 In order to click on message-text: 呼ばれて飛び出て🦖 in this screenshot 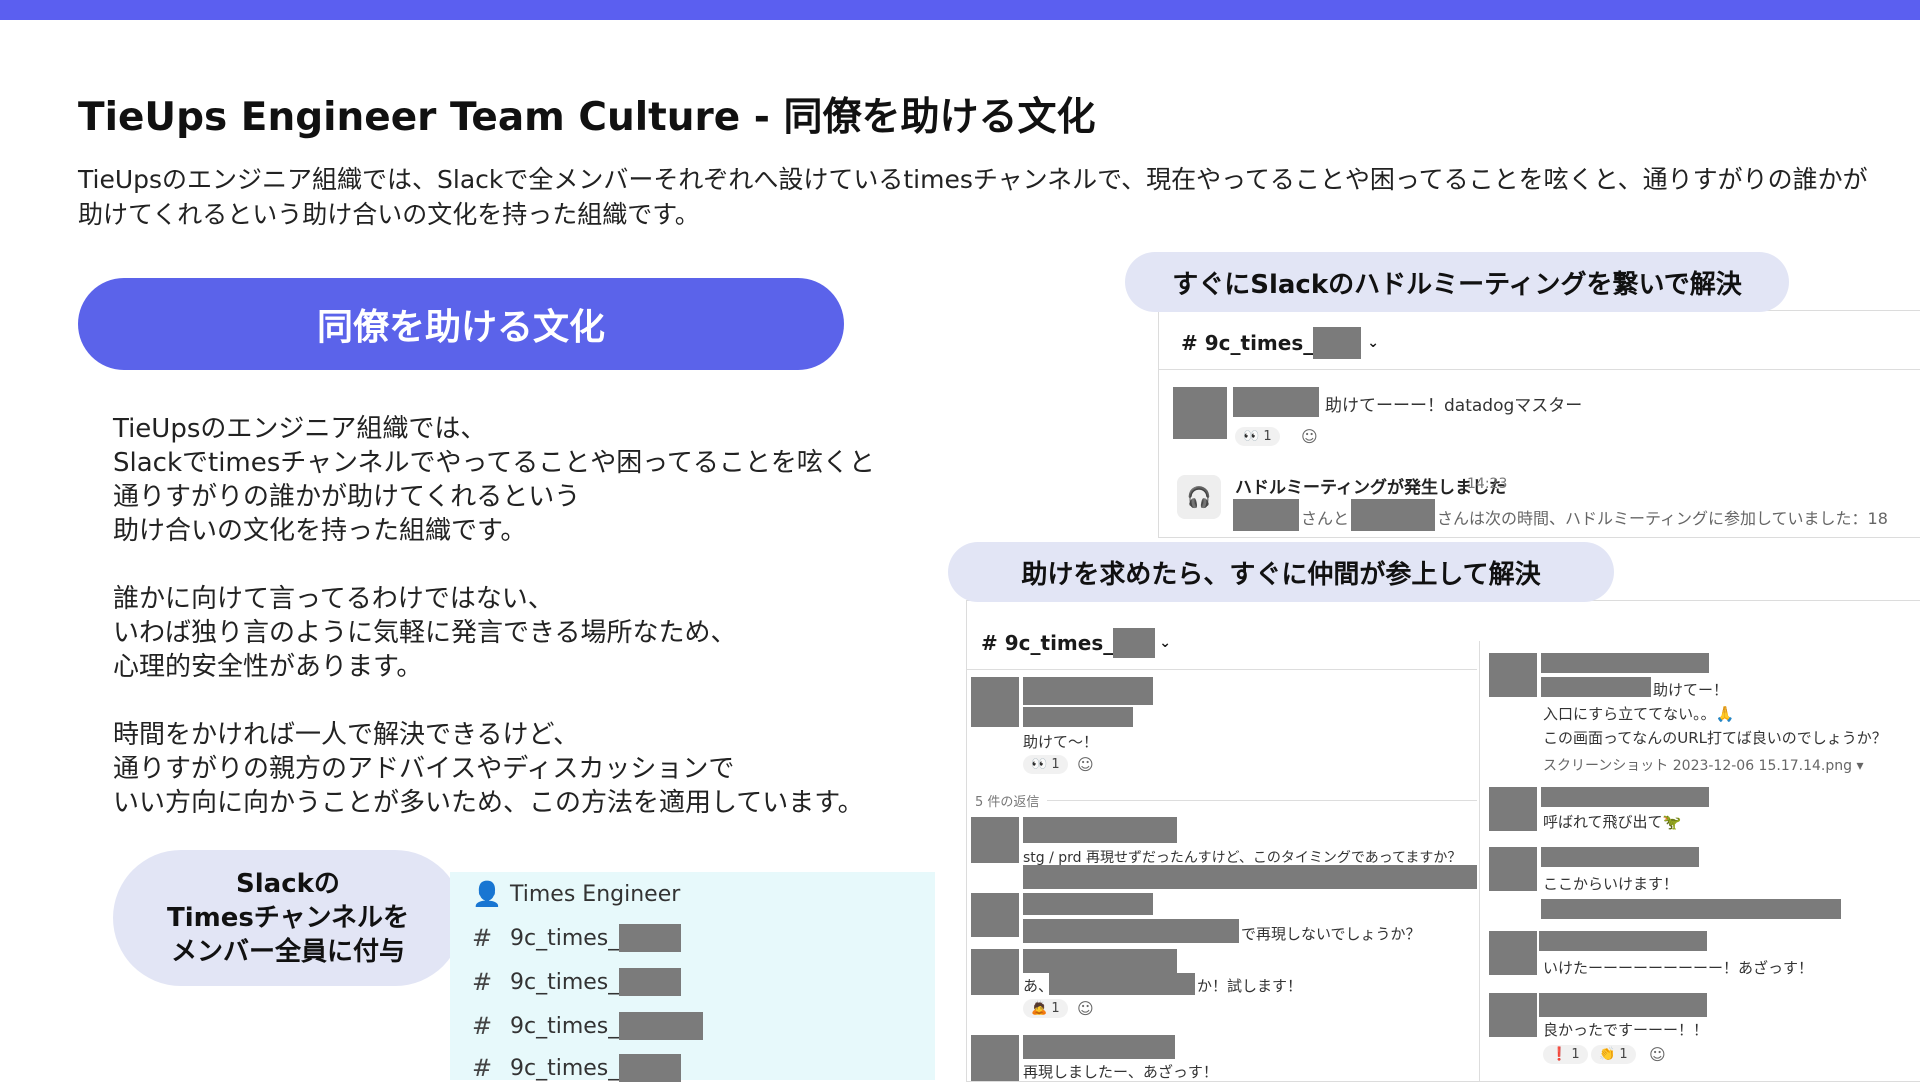, I will do `click(1612, 822)`.